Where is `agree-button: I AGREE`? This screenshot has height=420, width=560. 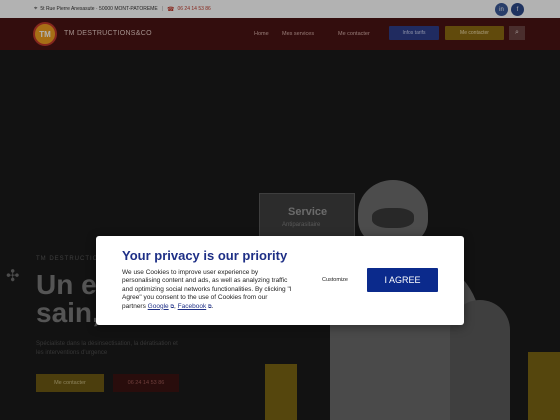 agree-button: I AGREE is located at coordinates (402, 280).